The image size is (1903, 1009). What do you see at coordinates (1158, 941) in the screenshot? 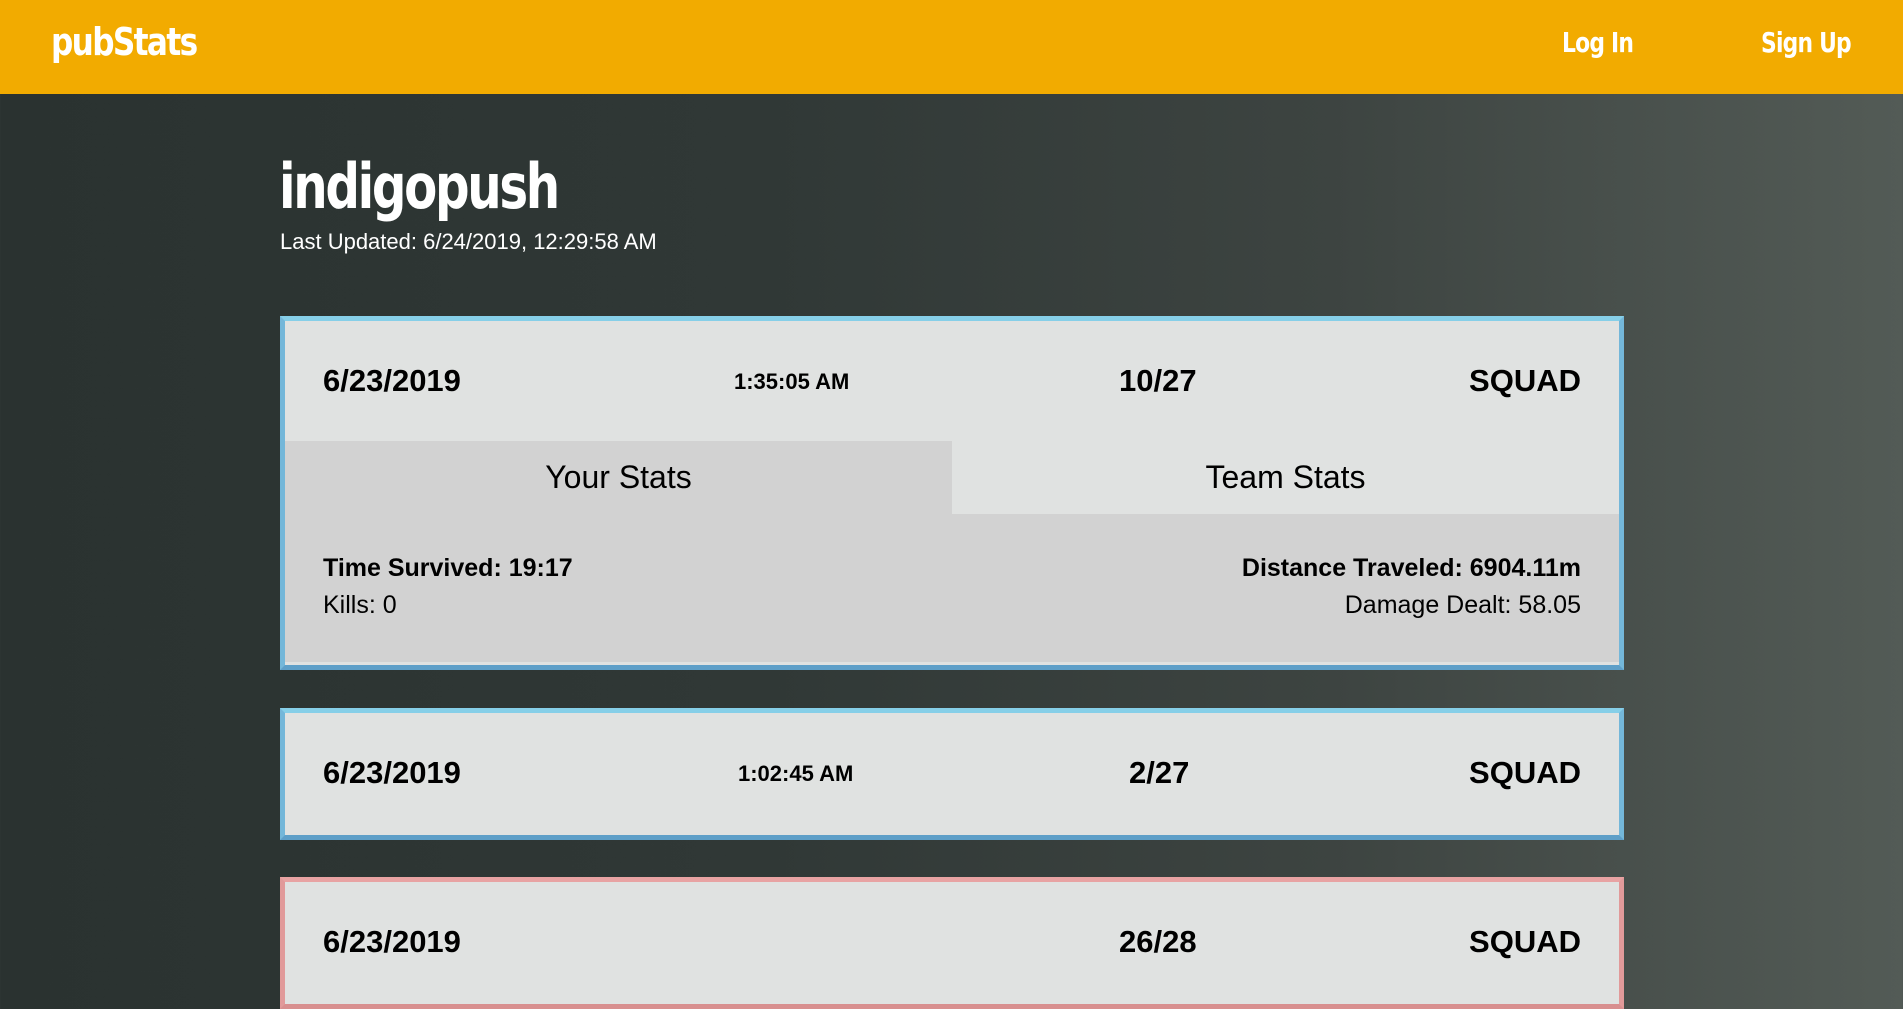
I see `match-placement: 26/28` at bounding box center [1158, 941].